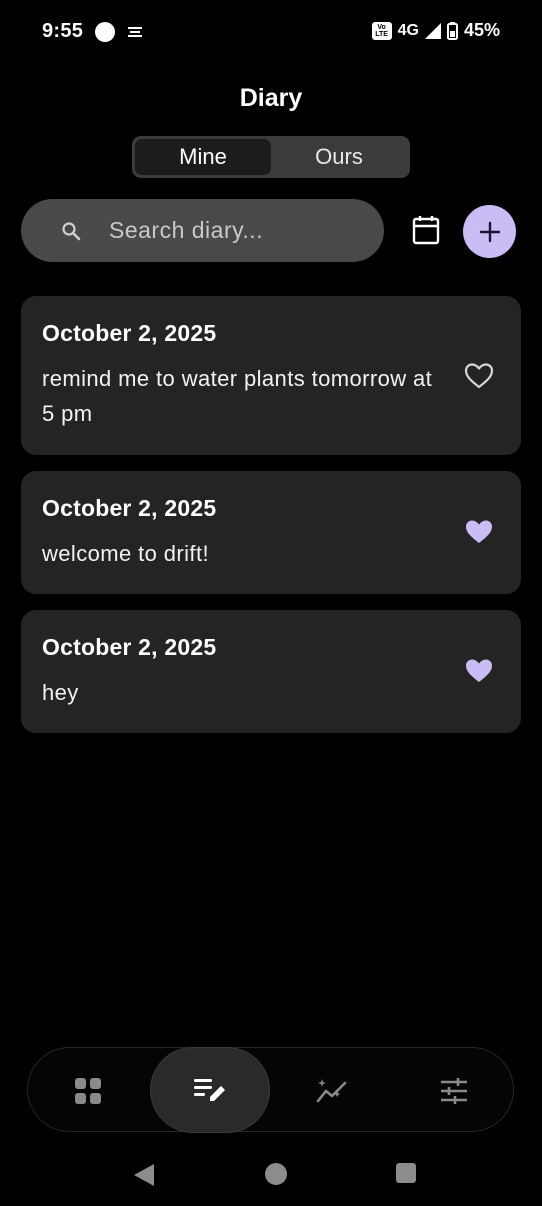  I want to click on edit-note-icon, so click(209, 1090).